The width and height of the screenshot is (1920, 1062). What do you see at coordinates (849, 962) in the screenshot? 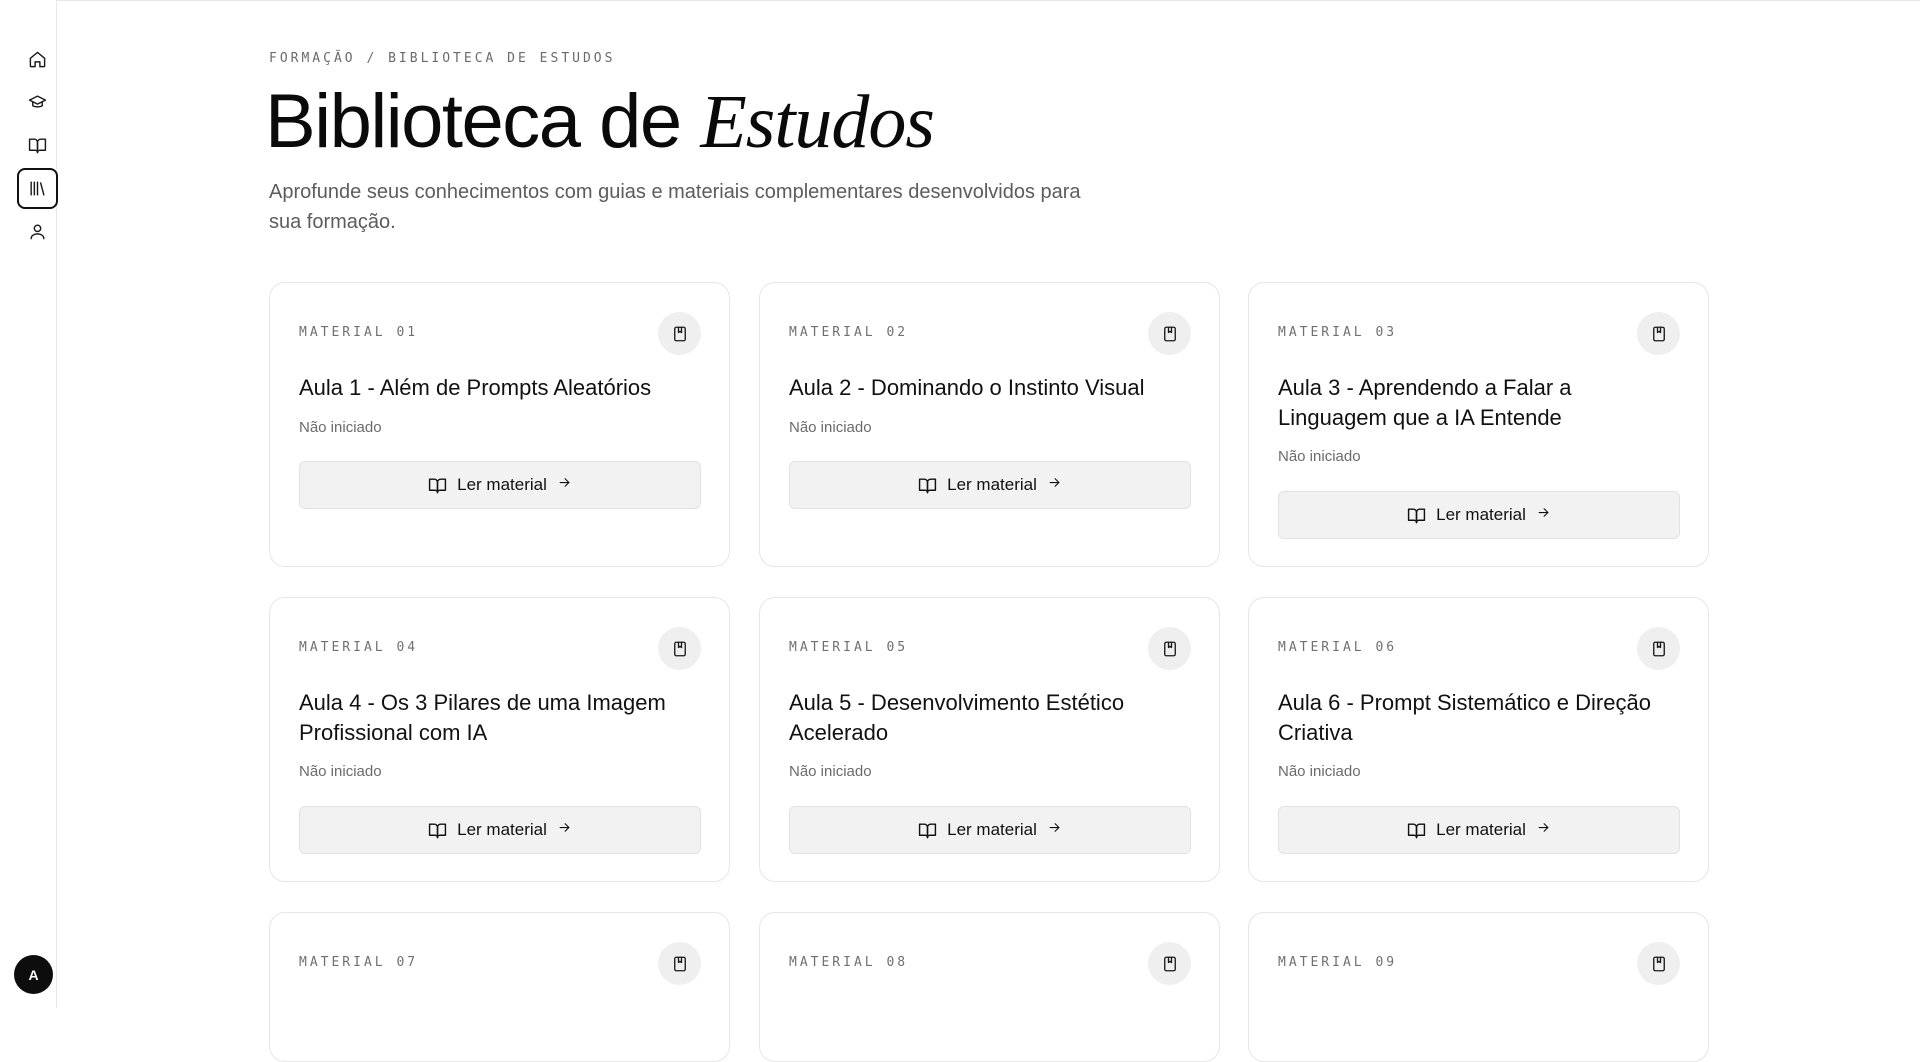
I see `material-label: MATERIAL 08` at bounding box center [849, 962].